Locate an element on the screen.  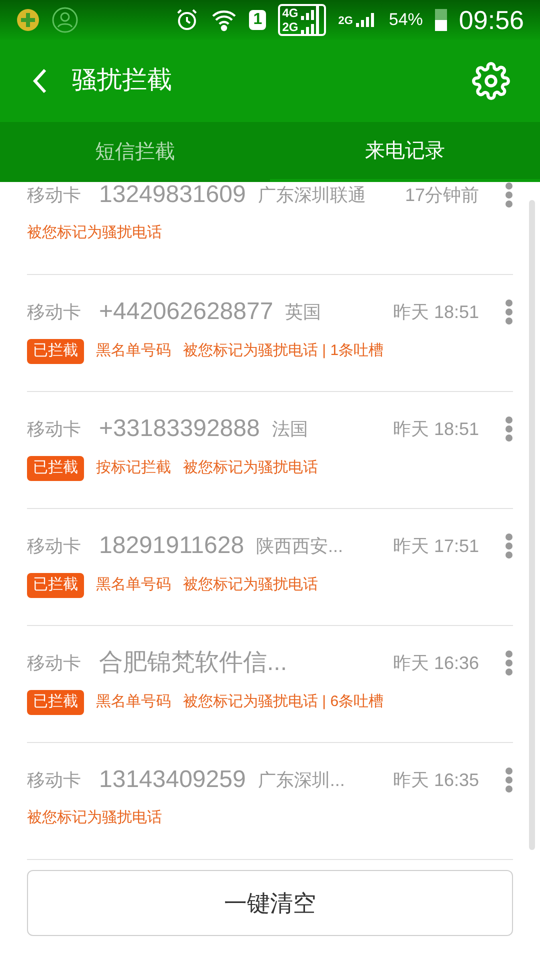
tab: 短信拦截 is located at coordinates (135, 152).